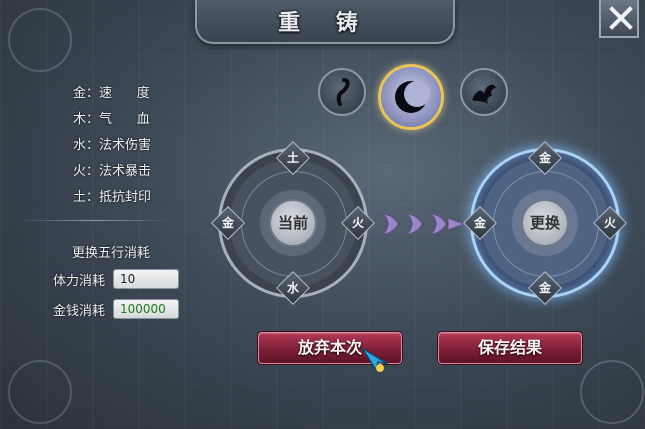  I want to click on transform-arrows-icon, so click(423, 224).